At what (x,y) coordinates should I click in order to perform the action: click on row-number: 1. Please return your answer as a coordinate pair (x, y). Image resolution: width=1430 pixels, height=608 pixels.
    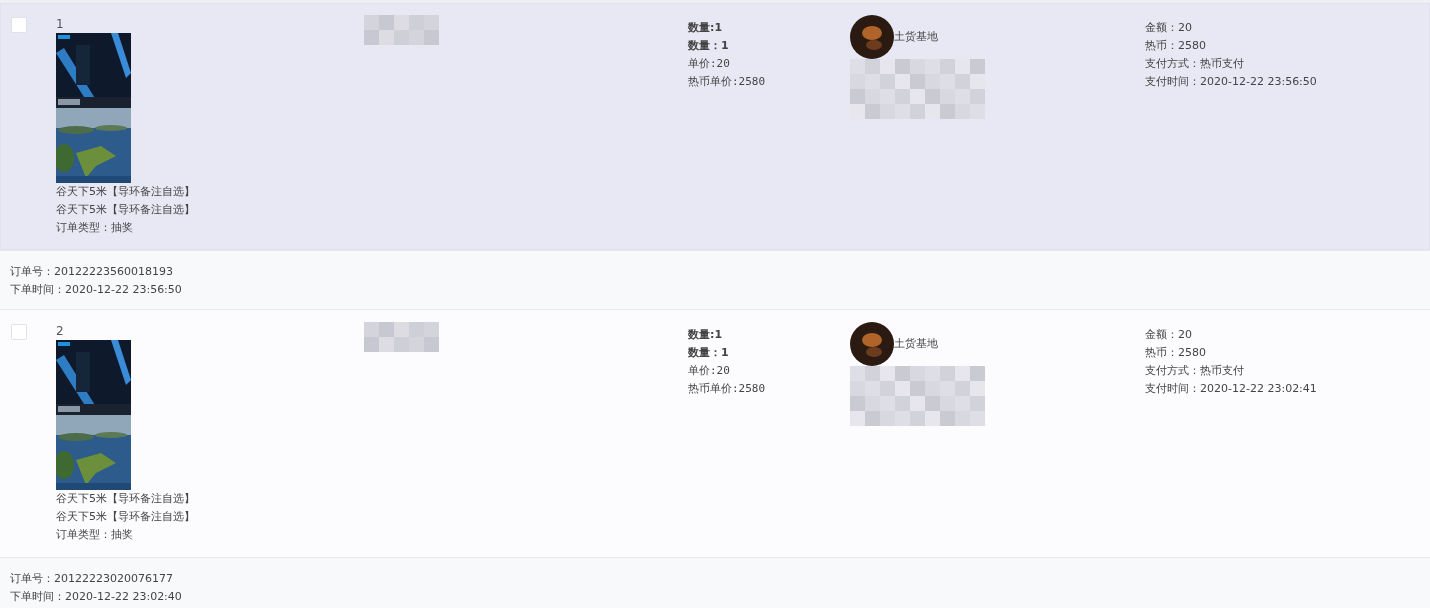
    Looking at the image, I should click on (60, 24).